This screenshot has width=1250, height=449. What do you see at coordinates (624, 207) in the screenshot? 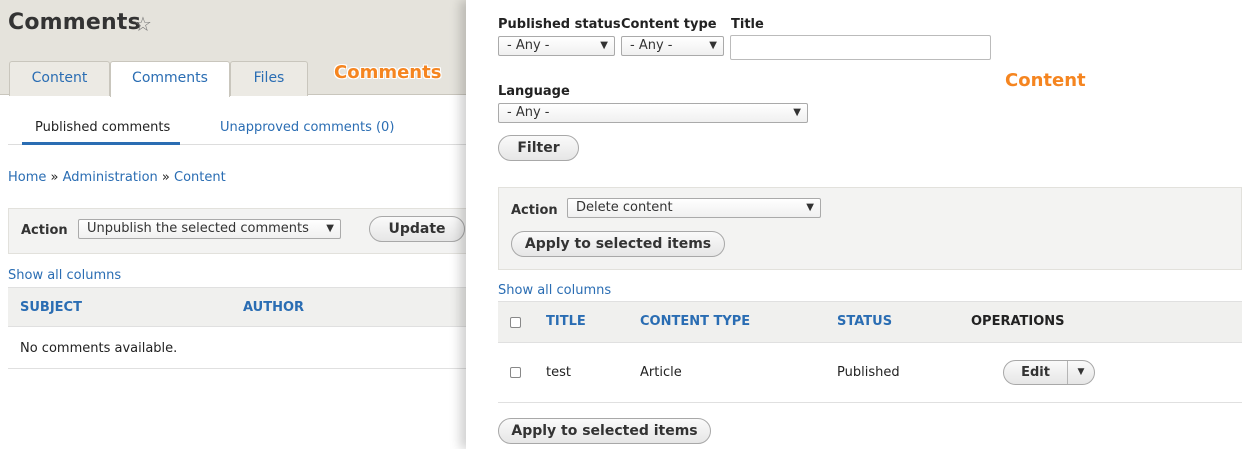
I see `content-action-selected: Delete content` at bounding box center [624, 207].